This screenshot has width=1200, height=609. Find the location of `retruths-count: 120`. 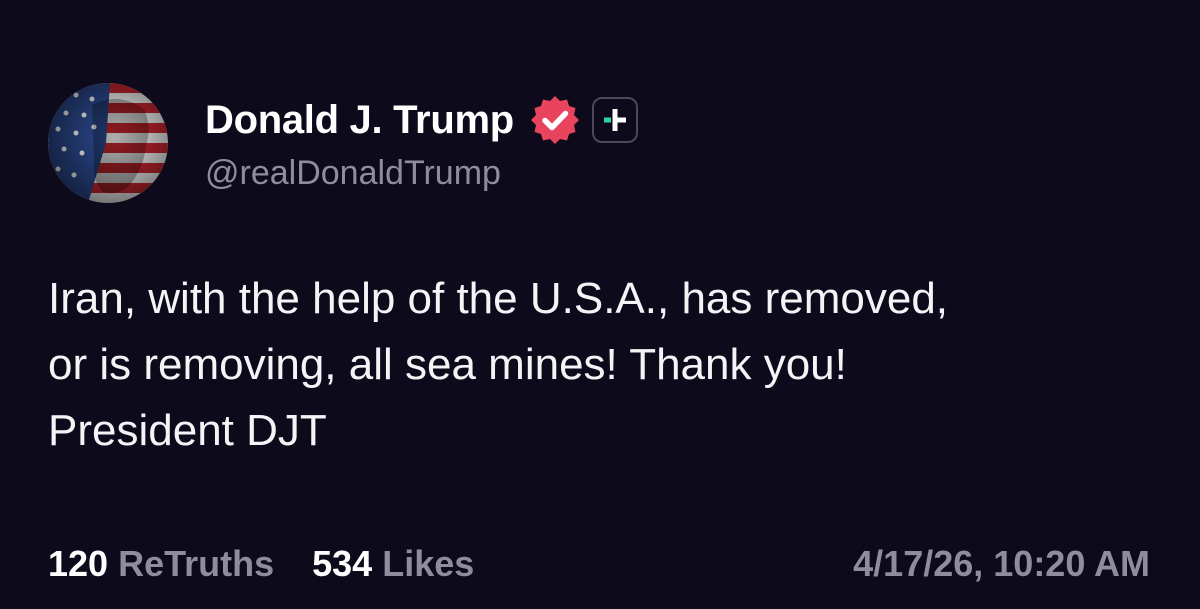

retruths-count: 120 is located at coordinates (78, 563).